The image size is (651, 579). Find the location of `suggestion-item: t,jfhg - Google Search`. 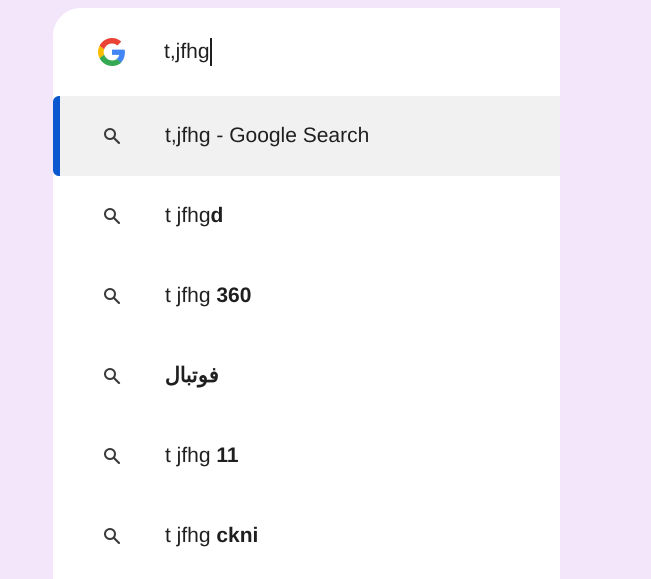

suggestion-item: t,jfhg - Google Search is located at coordinates (306, 136).